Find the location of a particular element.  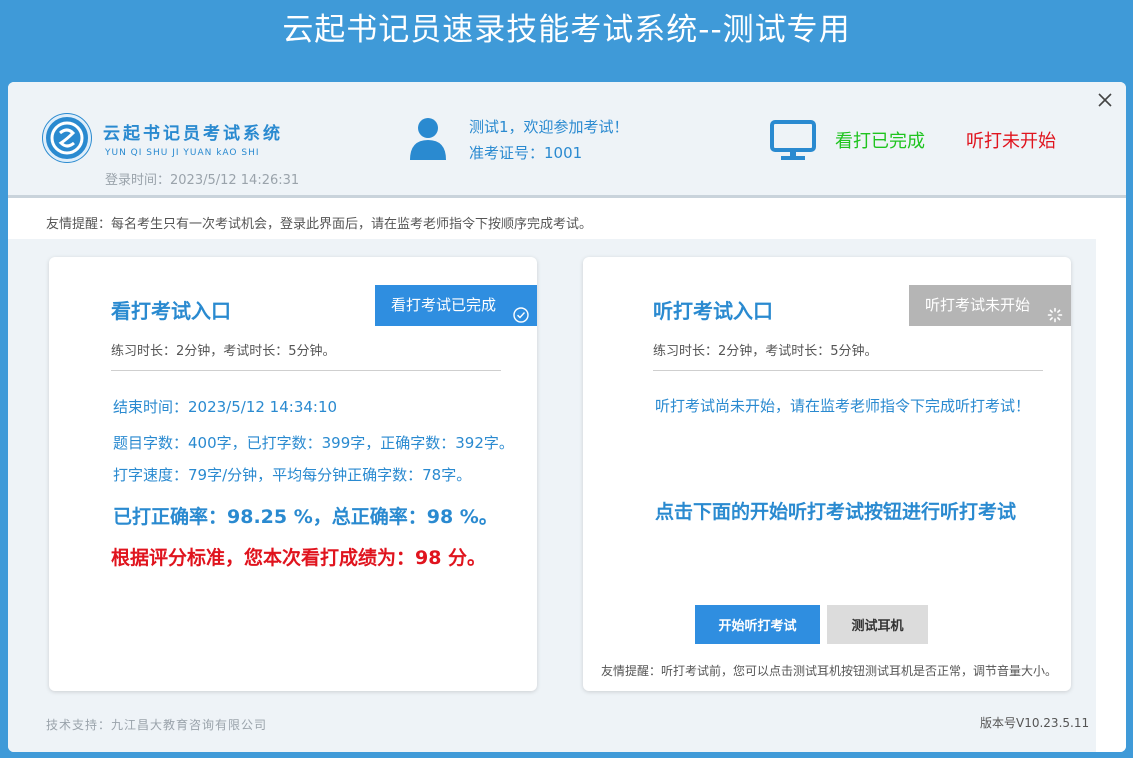

close-icon is located at coordinates (1105, 100).